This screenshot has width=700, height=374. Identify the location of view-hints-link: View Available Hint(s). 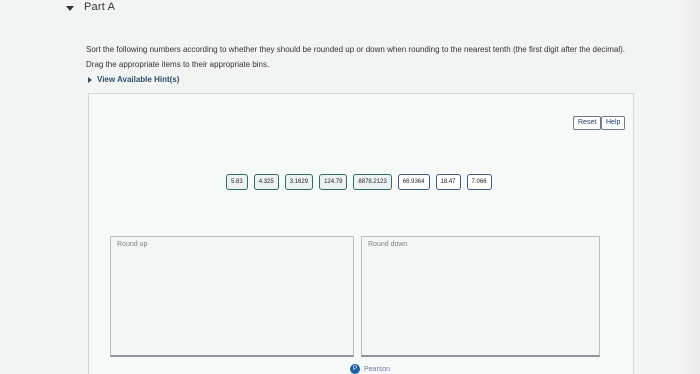
(133, 79).